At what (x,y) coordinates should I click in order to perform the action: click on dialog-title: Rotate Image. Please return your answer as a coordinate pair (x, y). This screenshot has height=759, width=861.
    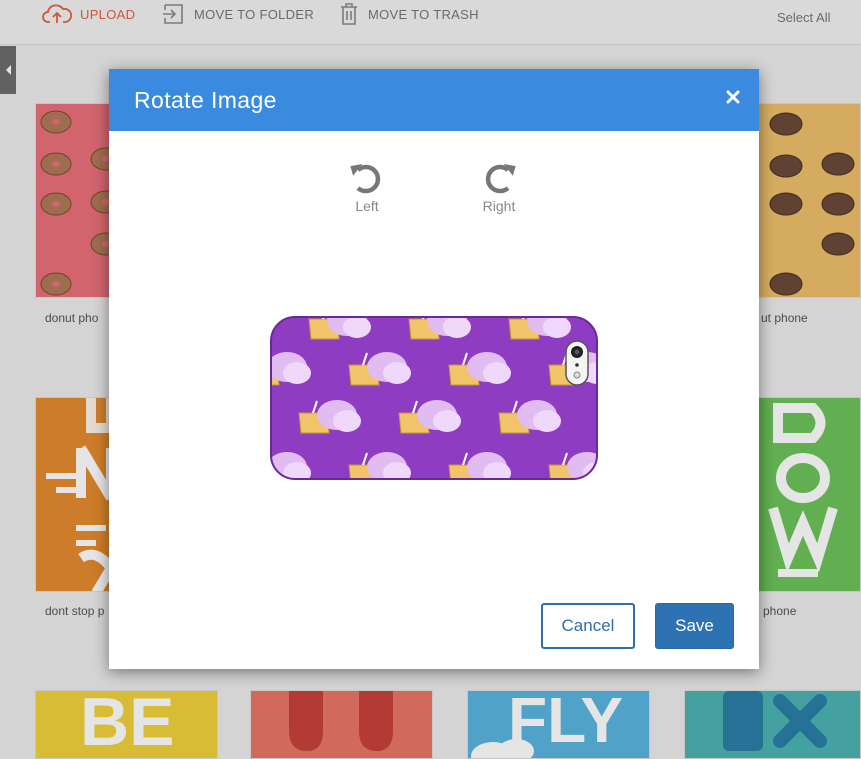
    Looking at the image, I should click on (205, 100).